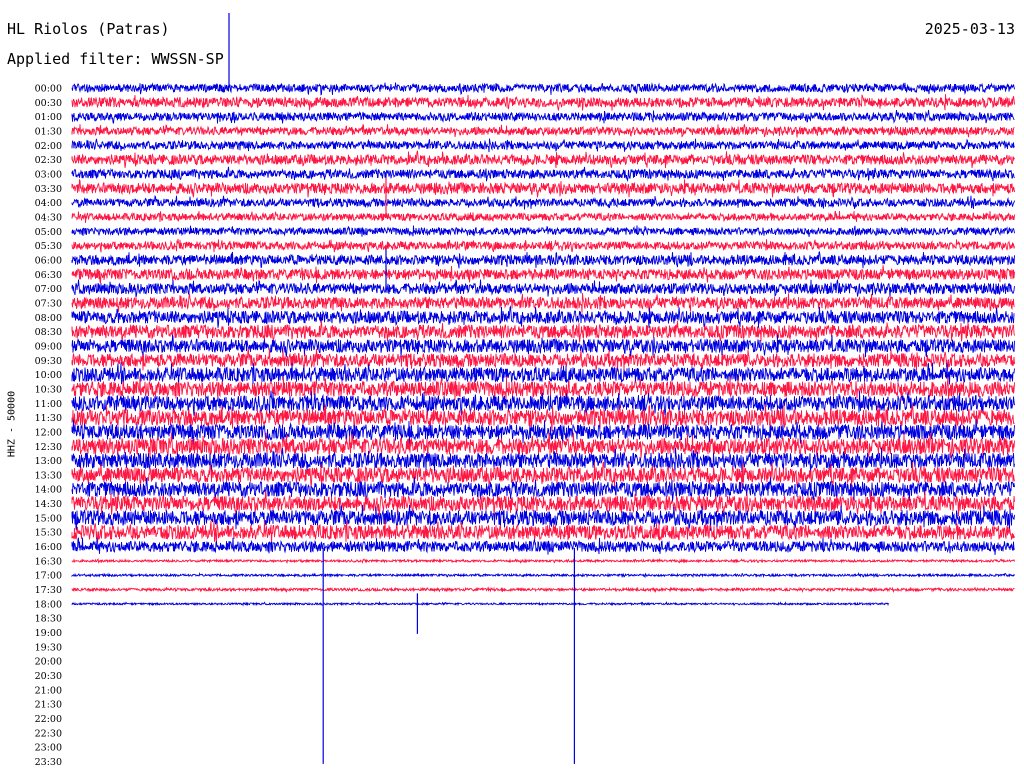 Image resolution: width=1024 pixels, height=780 pixels. What do you see at coordinates (48, 103) in the screenshot?
I see `tick-label: 00:30` at bounding box center [48, 103].